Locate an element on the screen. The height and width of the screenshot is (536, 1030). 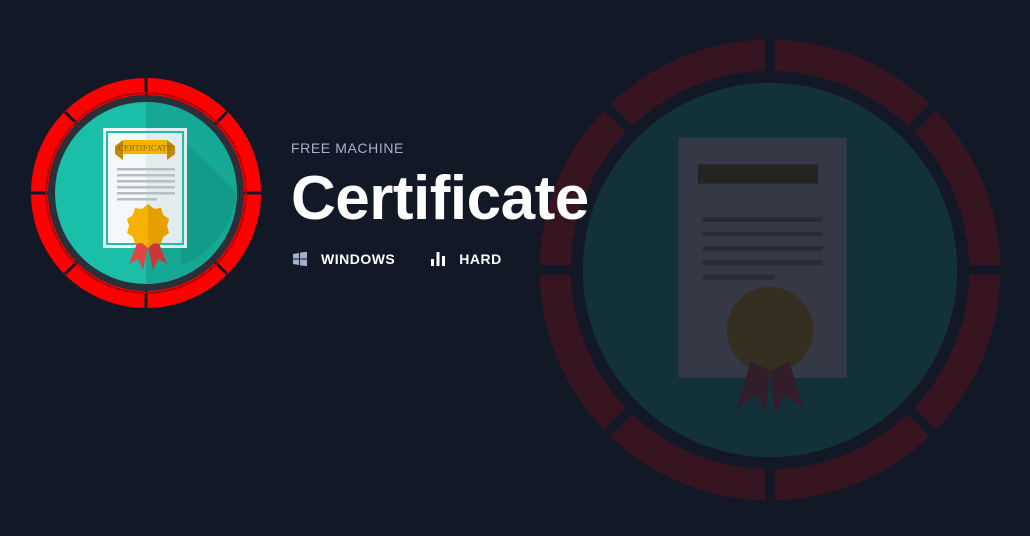
difficulty-tag: HARD is located at coordinates (465, 259).